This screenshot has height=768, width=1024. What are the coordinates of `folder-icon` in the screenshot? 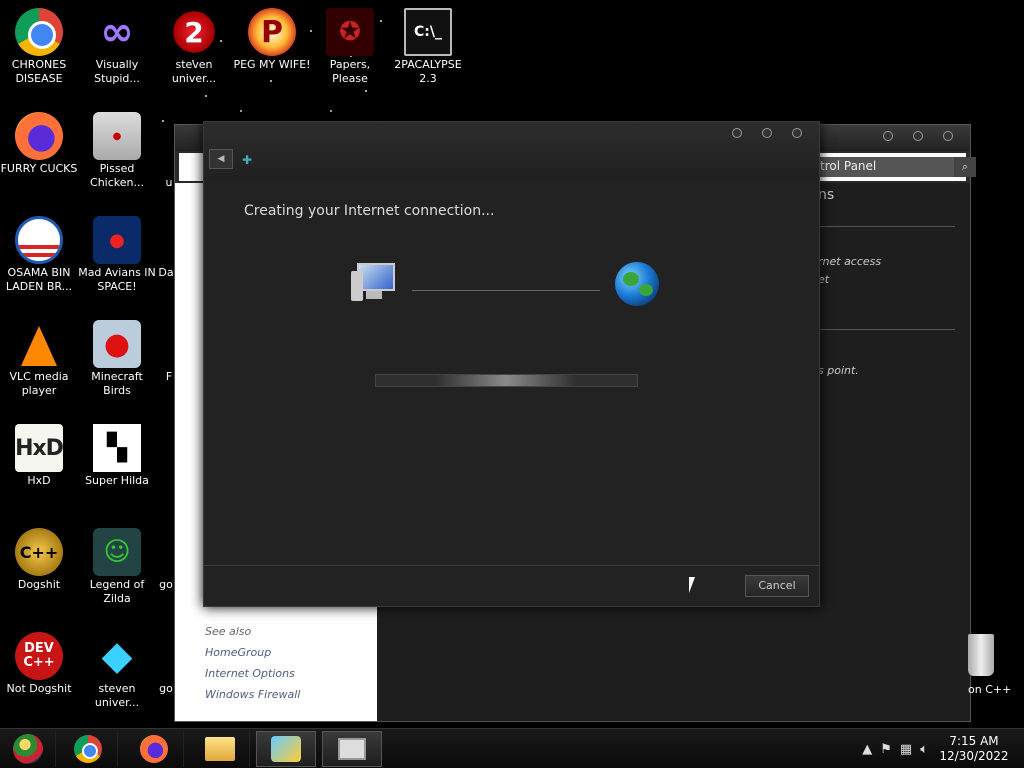 It's located at (219, 749).